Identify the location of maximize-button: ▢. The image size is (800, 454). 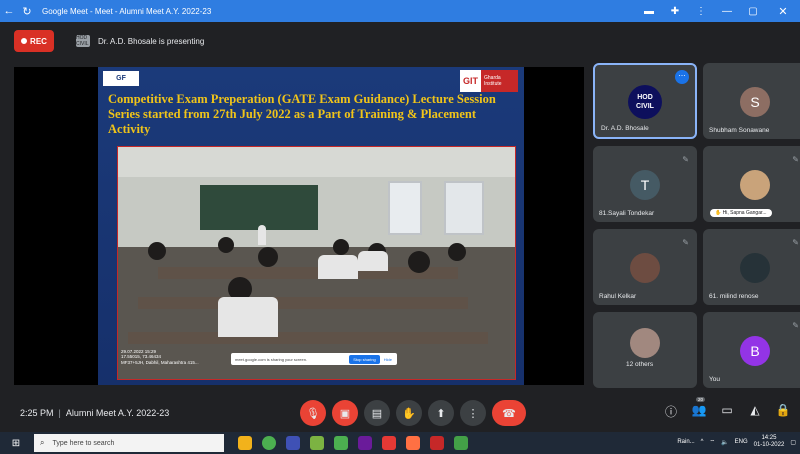
(753, 11).